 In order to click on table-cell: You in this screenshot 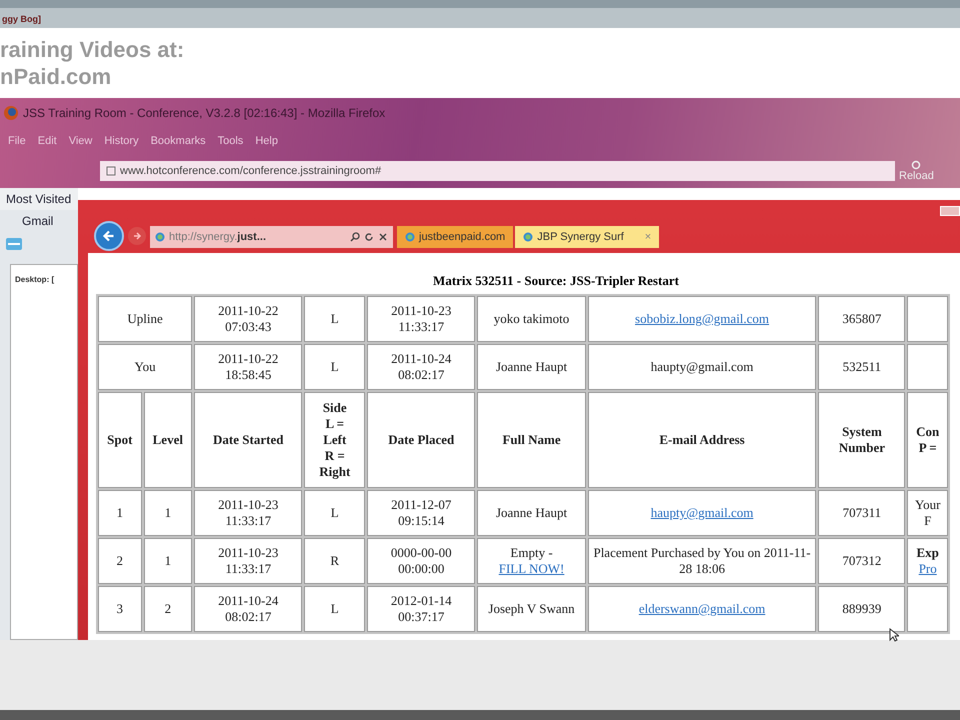, I will do `click(145, 367)`.